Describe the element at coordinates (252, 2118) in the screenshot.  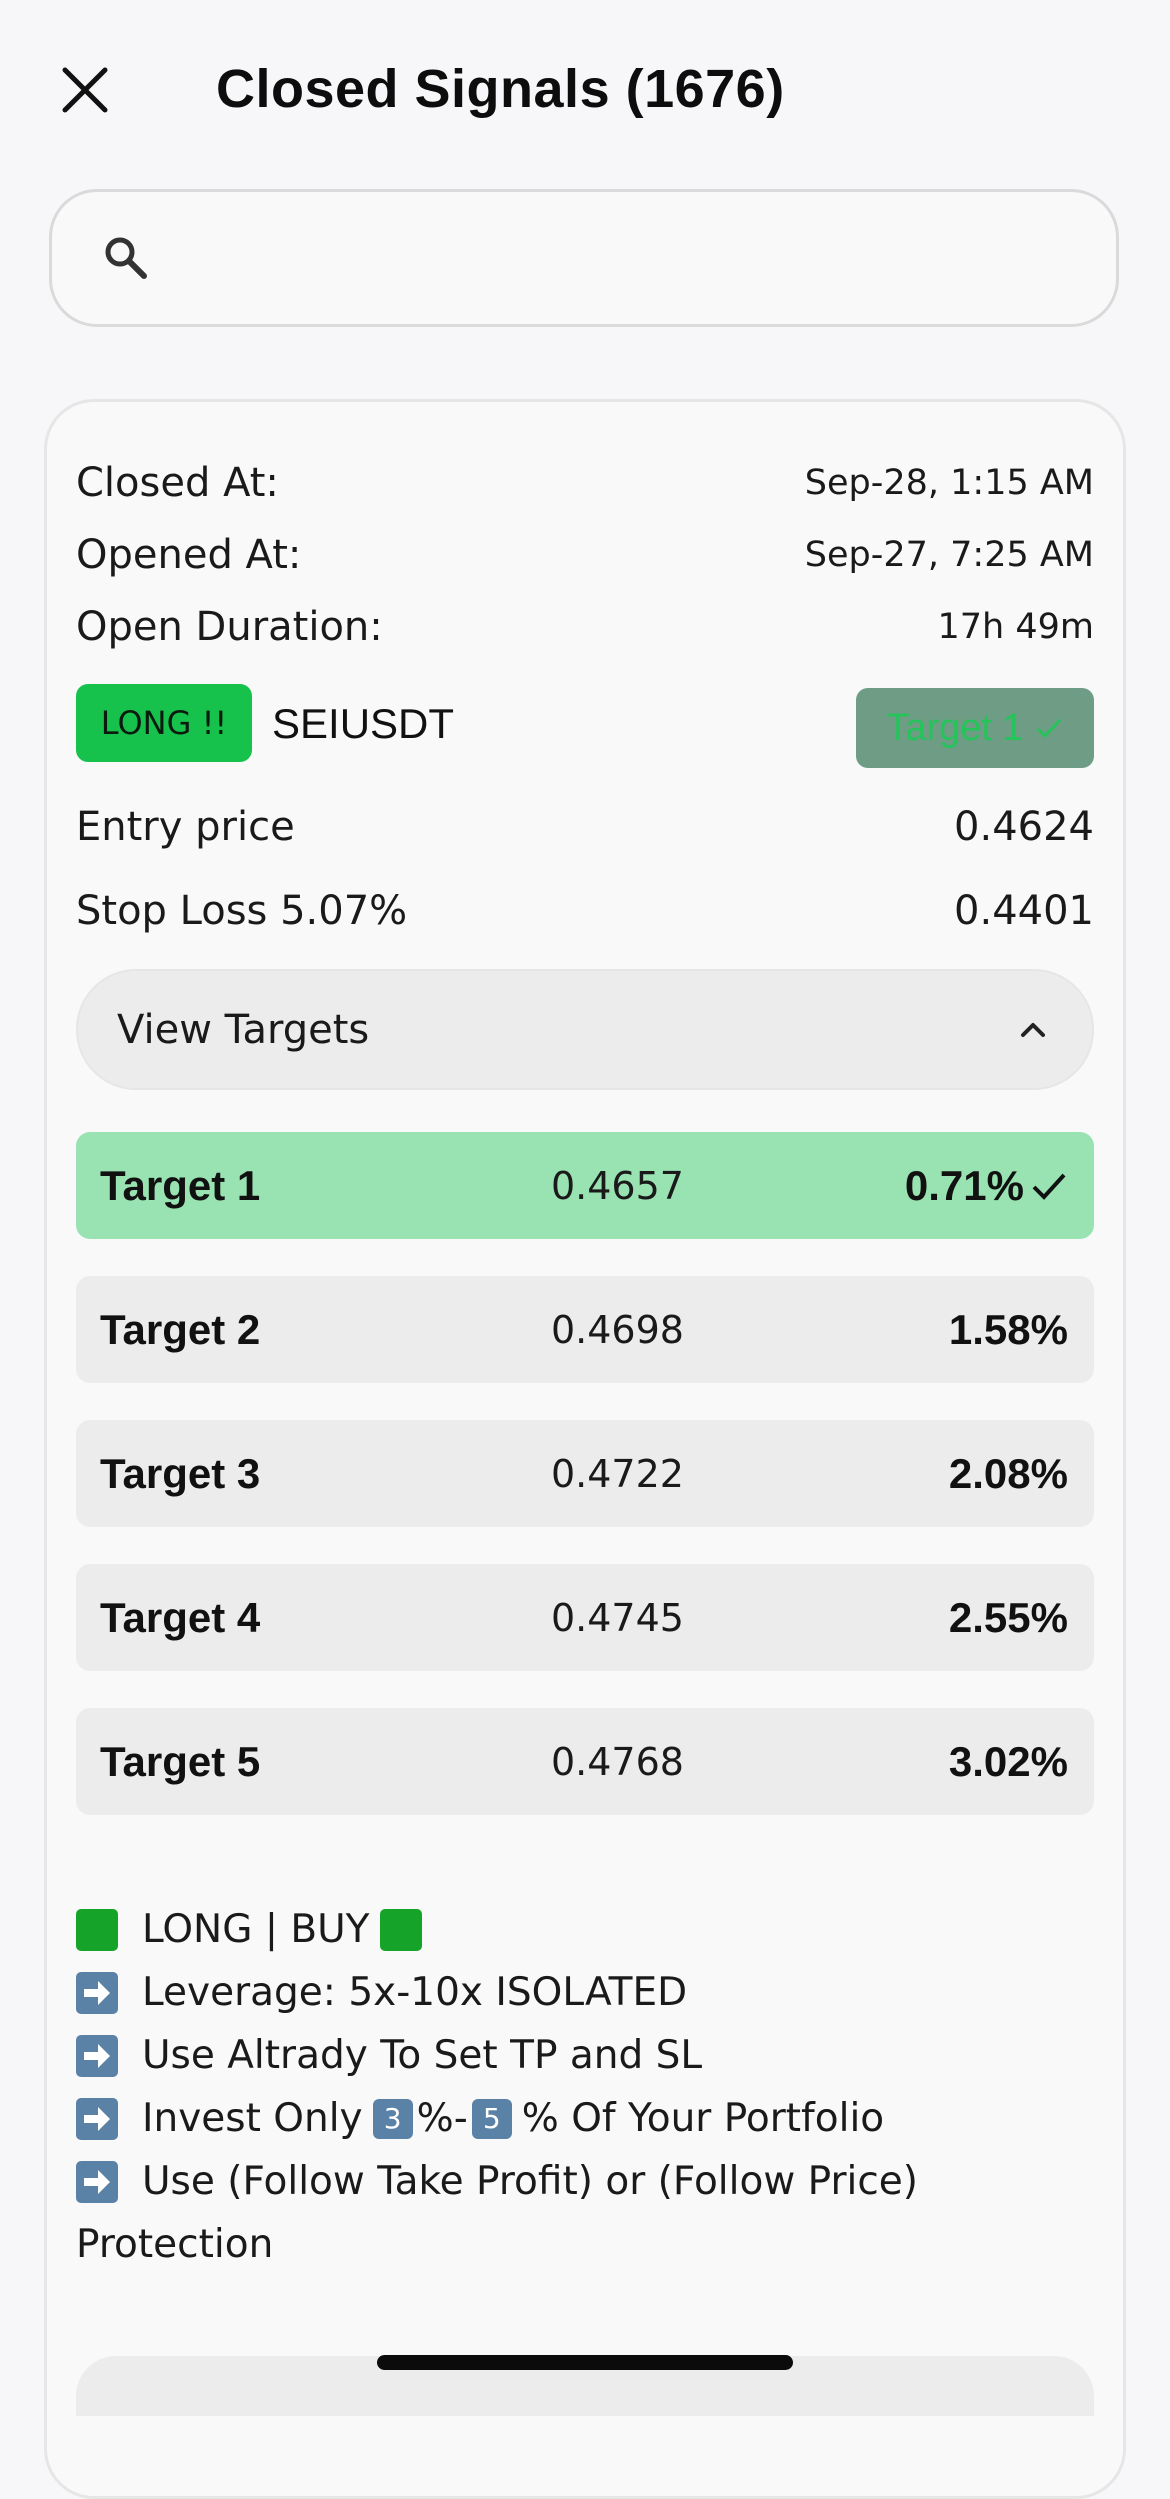
I see `description-text: Invest Only` at that location.